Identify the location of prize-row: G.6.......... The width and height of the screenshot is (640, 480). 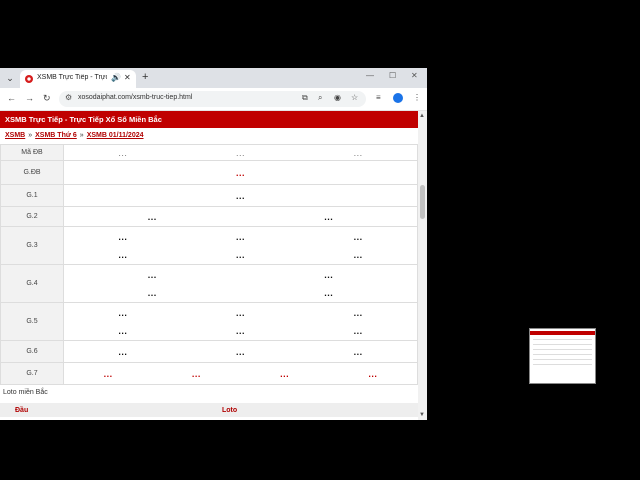
(209, 351).